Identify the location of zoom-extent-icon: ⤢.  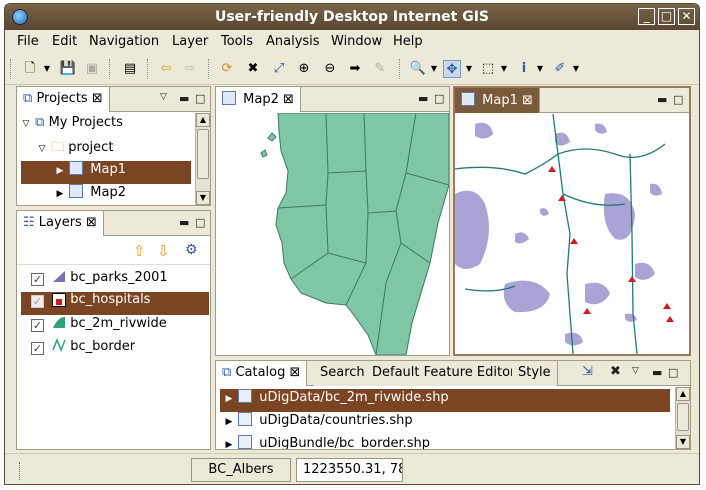
(279, 69).